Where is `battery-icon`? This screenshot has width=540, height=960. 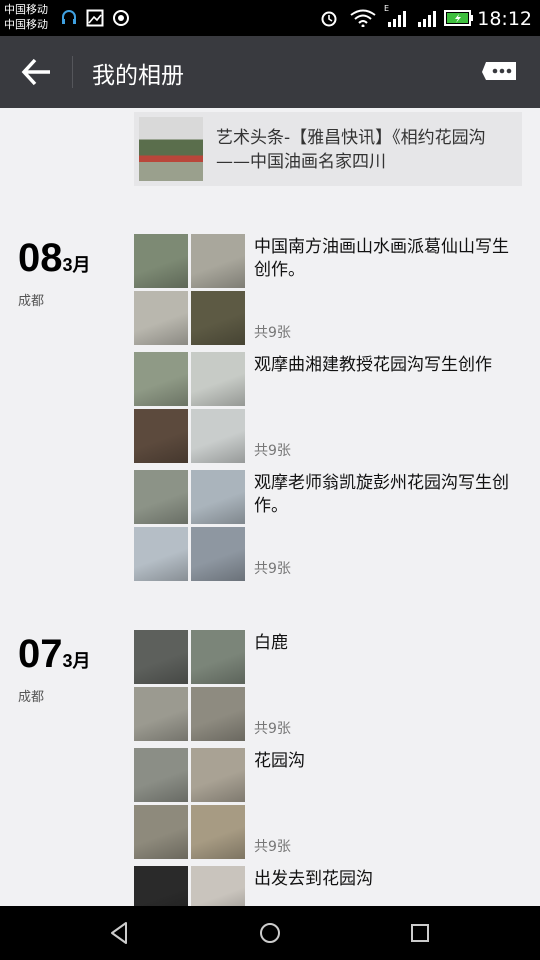
battery-icon is located at coordinates (458, 18).